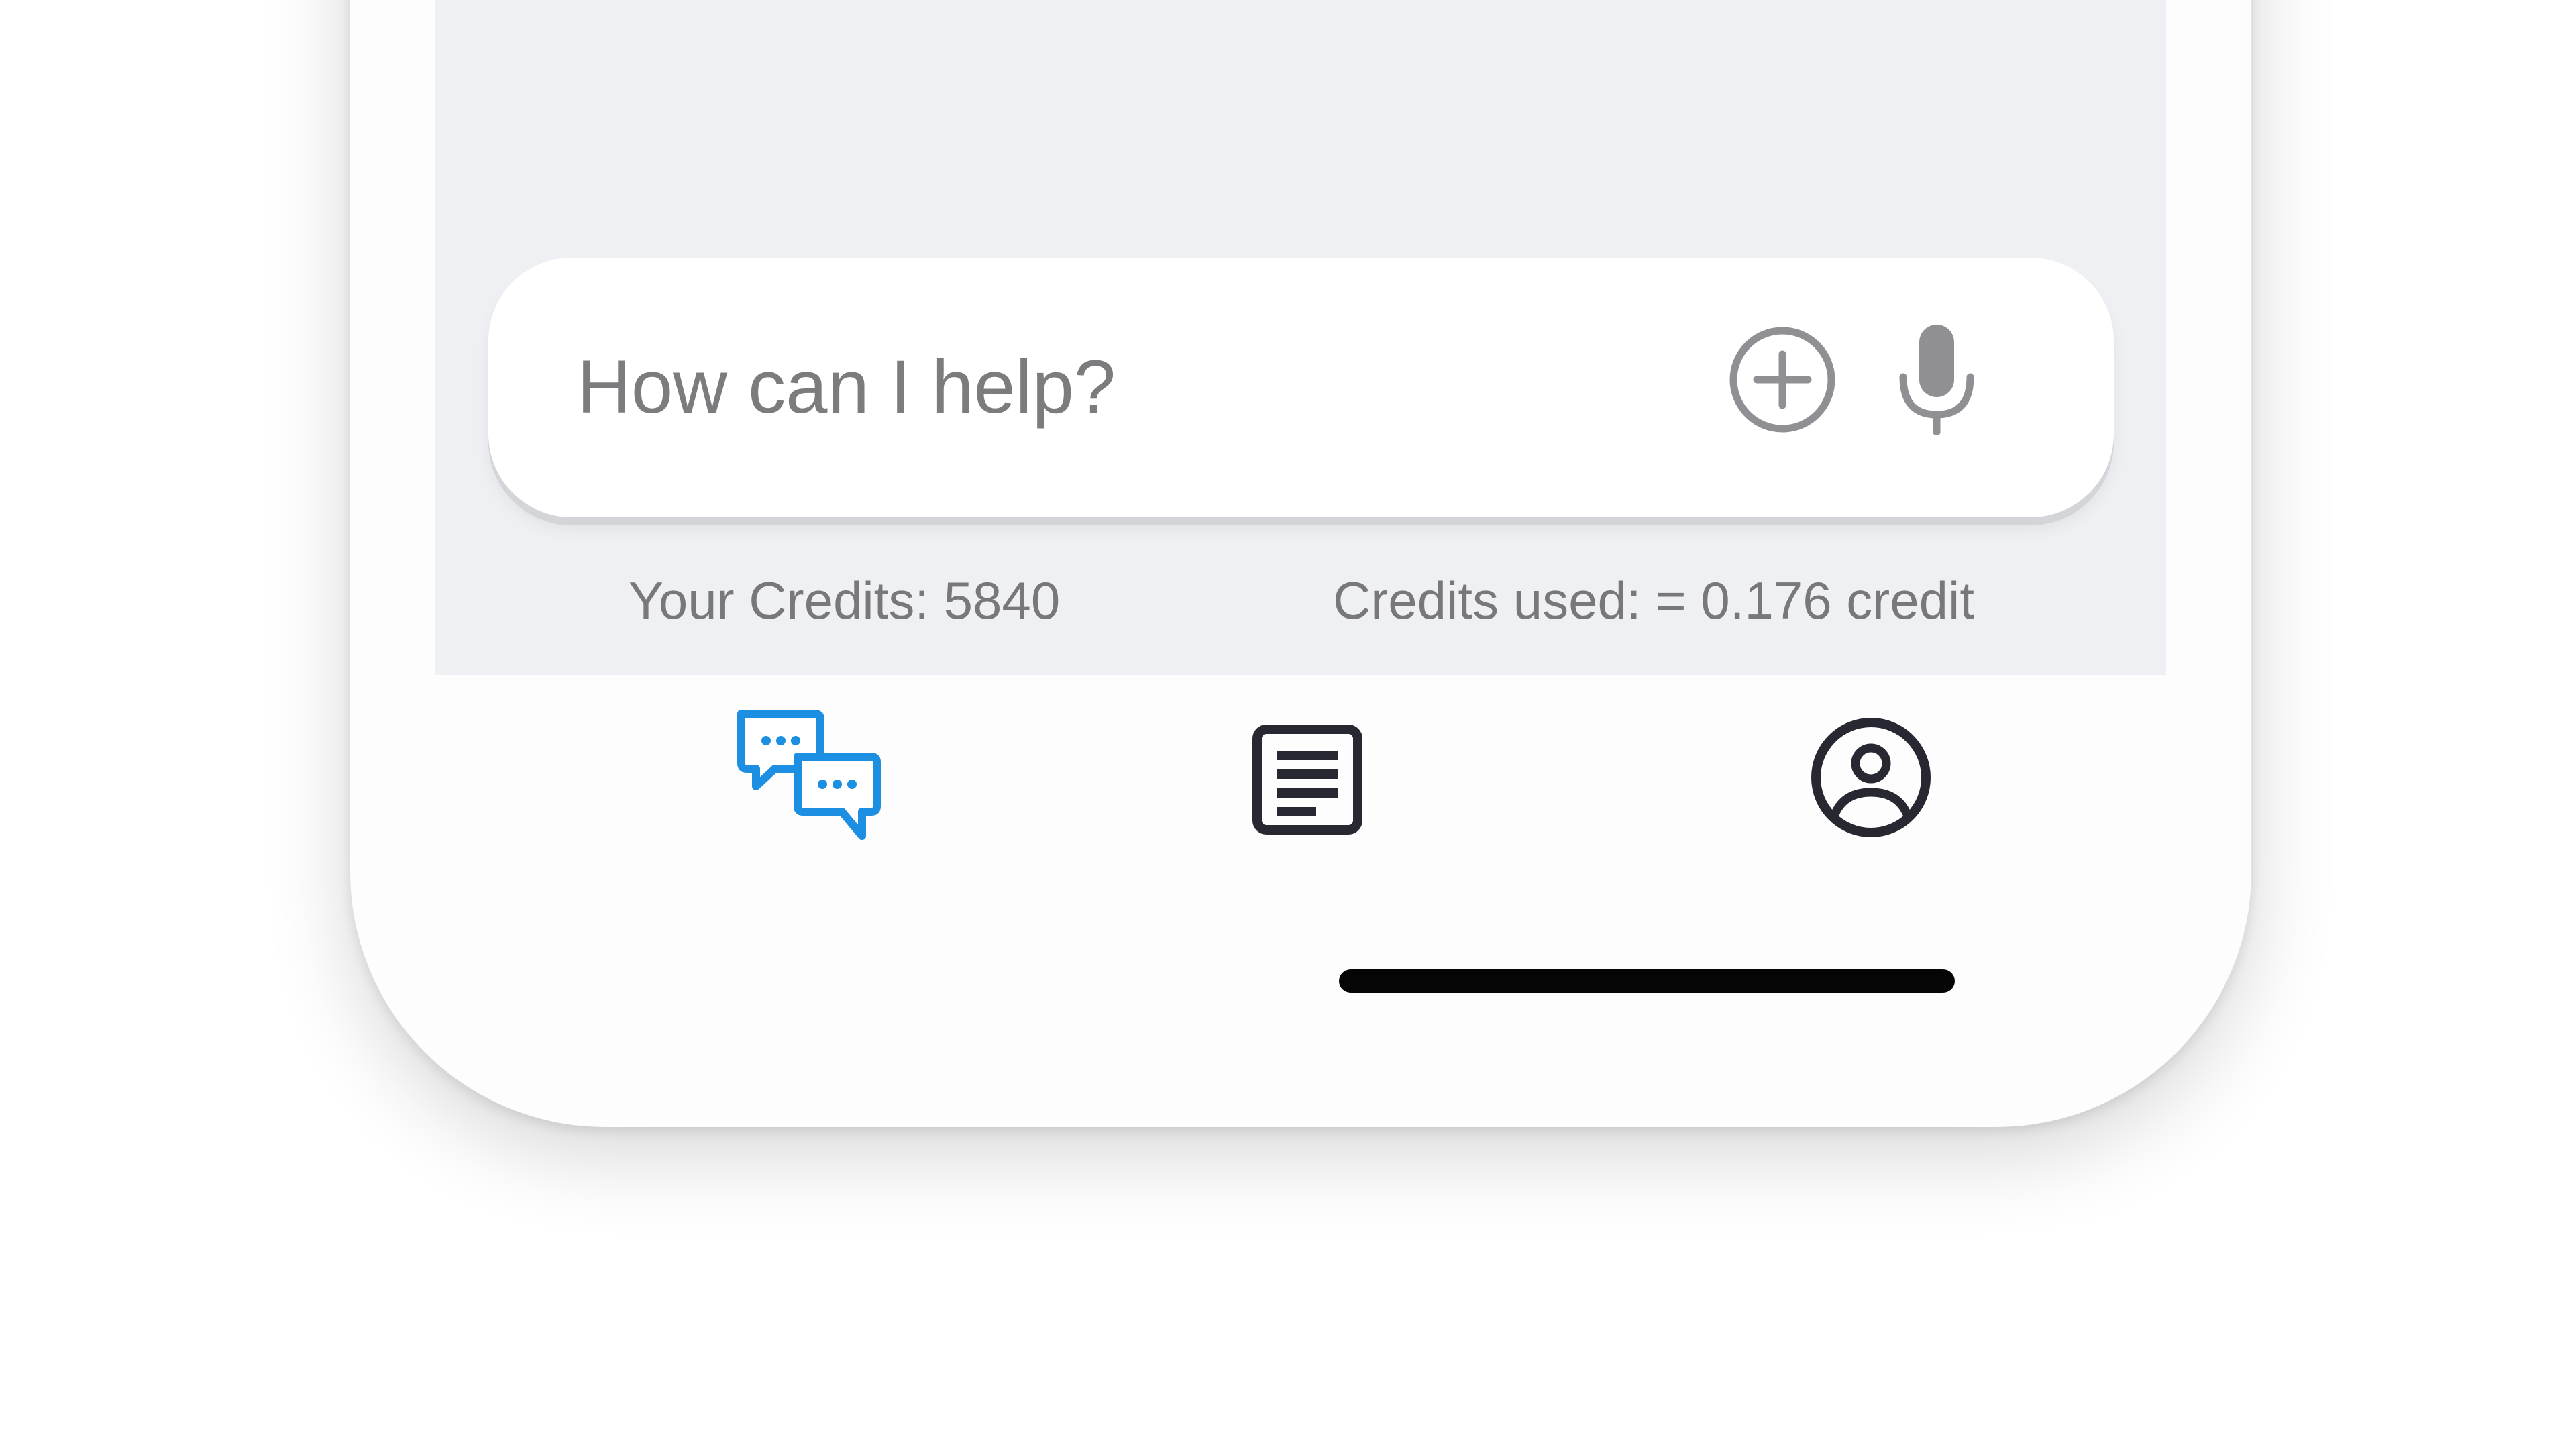 This screenshot has height=1449, width=2576. Describe the element at coordinates (1653, 600) in the screenshot. I see `credits-used-text: Credits used: = 0.176 credit` at that location.